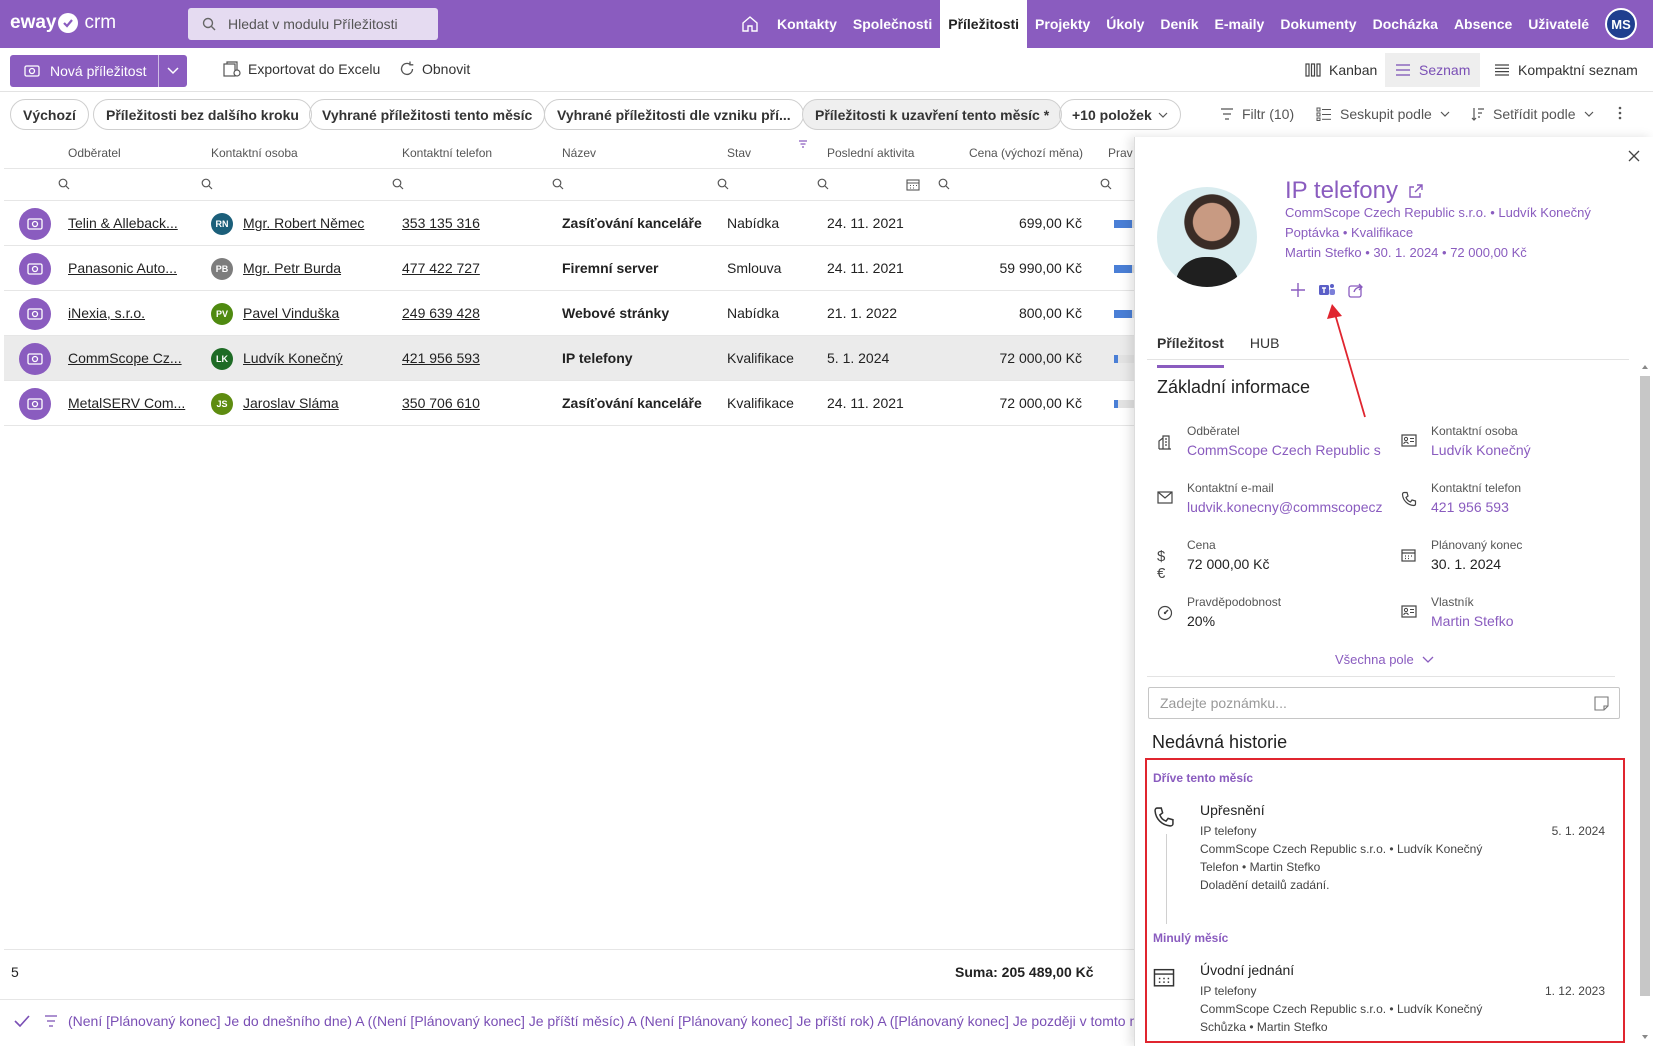 This screenshot has width=1653, height=1046. I want to click on teams-icon, so click(1327, 290).